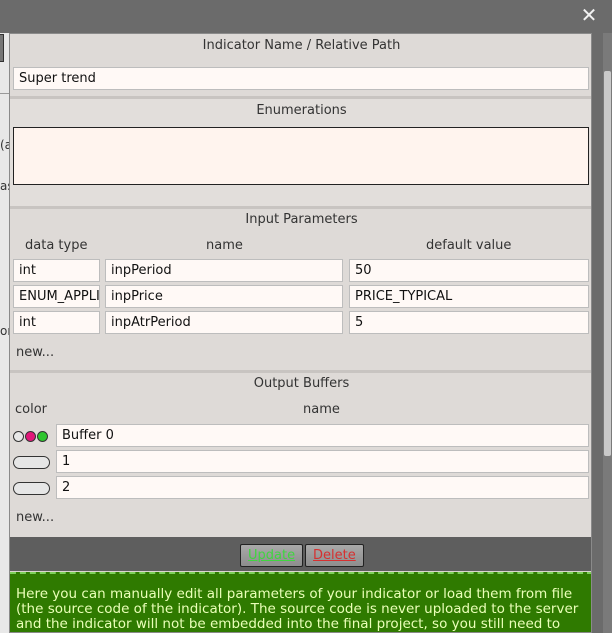 The width and height of the screenshot is (612, 633). Describe the element at coordinates (224, 296) in the screenshot. I see `param-name-input: inpPrice` at that location.